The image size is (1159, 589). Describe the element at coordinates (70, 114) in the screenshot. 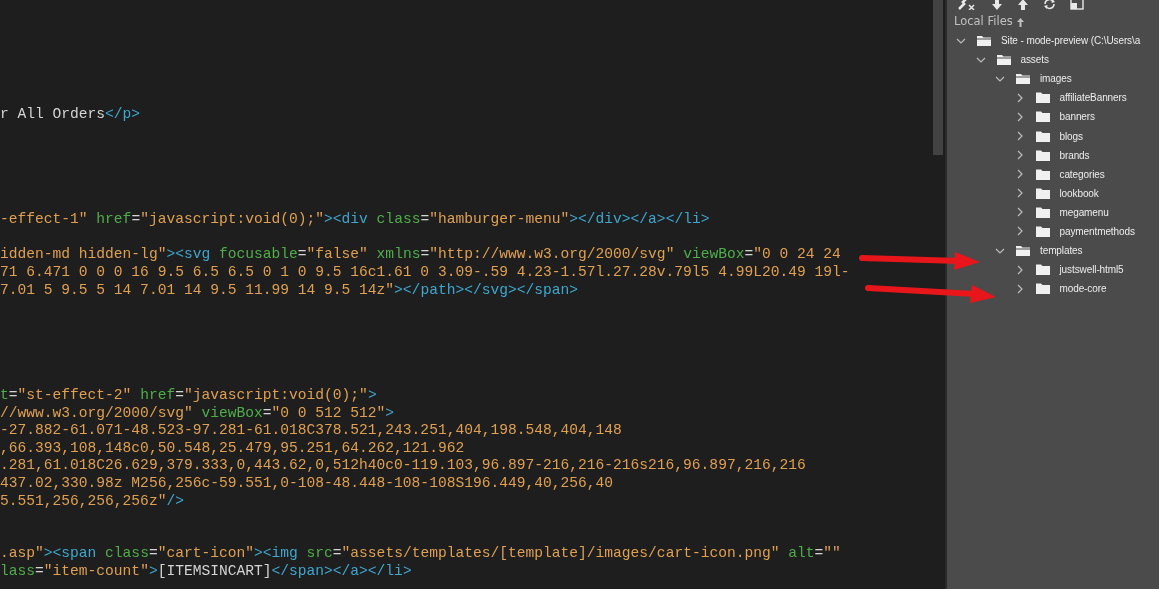

I see `code-line: r All Orders</p>` at that location.